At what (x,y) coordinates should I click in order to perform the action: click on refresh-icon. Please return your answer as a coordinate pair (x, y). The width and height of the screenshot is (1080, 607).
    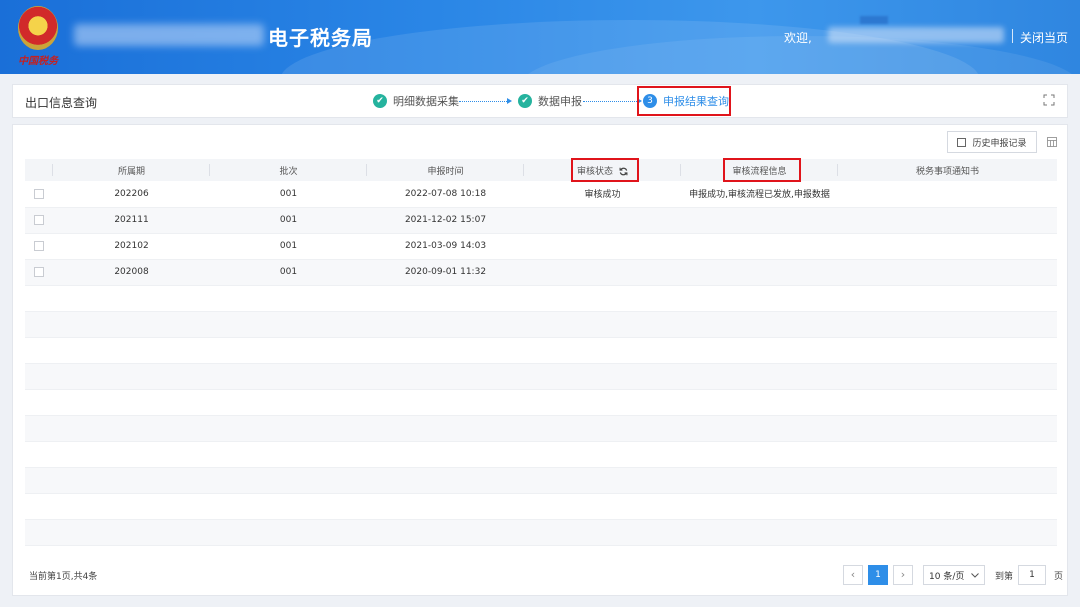
    Looking at the image, I should click on (623, 171).